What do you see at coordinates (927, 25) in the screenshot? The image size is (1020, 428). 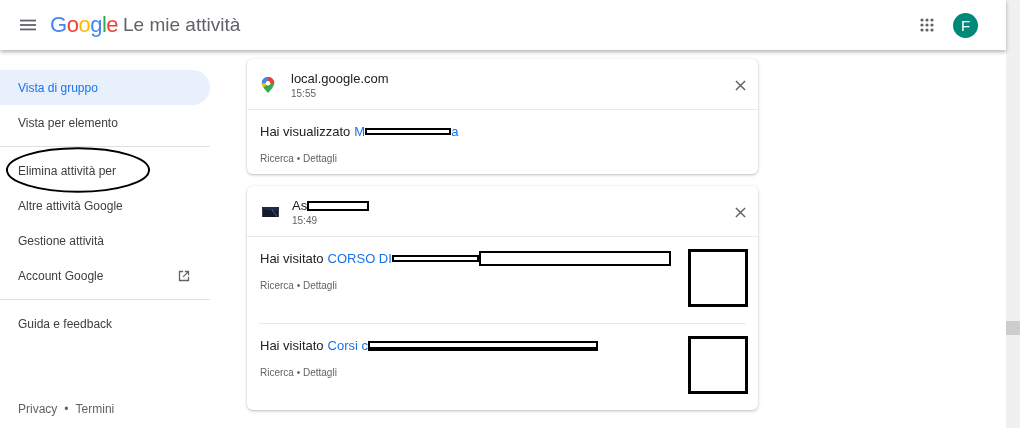 I see `apps-grid-icon` at bounding box center [927, 25].